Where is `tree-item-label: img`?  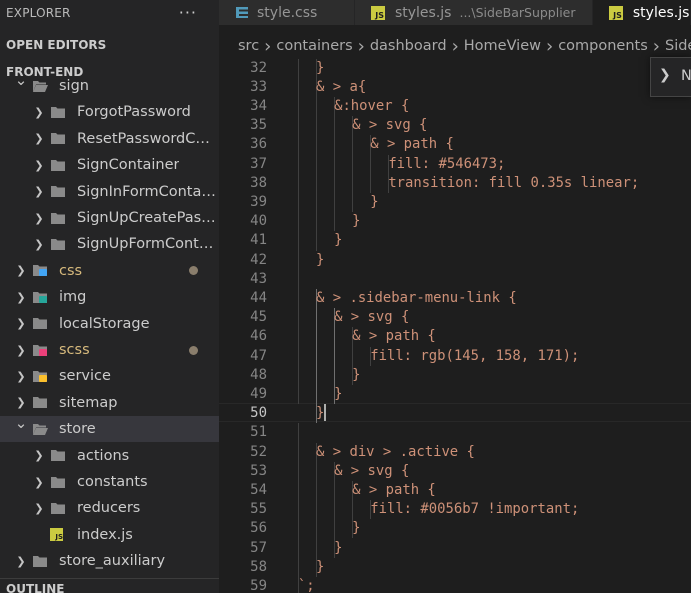 tree-item-label: img is located at coordinates (73, 297).